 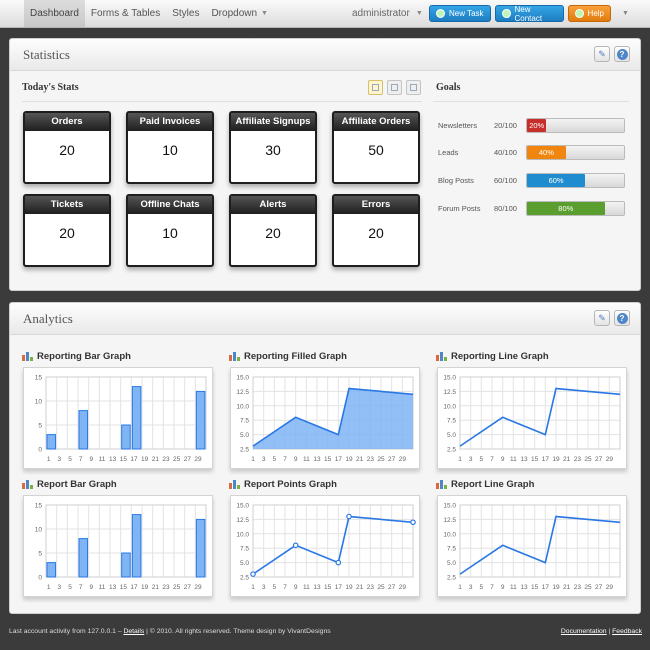 I want to click on stat-label: Affiliate Orders, so click(x=376, y=122).